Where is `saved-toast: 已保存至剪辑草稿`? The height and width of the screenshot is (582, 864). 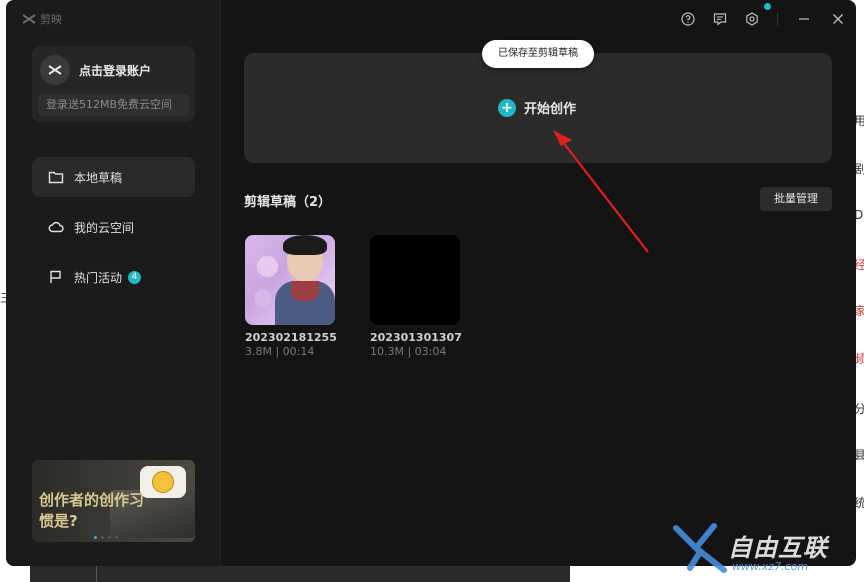
saved-toast: 已保存至剪辑草稿 is located at coordinates (538, 54).